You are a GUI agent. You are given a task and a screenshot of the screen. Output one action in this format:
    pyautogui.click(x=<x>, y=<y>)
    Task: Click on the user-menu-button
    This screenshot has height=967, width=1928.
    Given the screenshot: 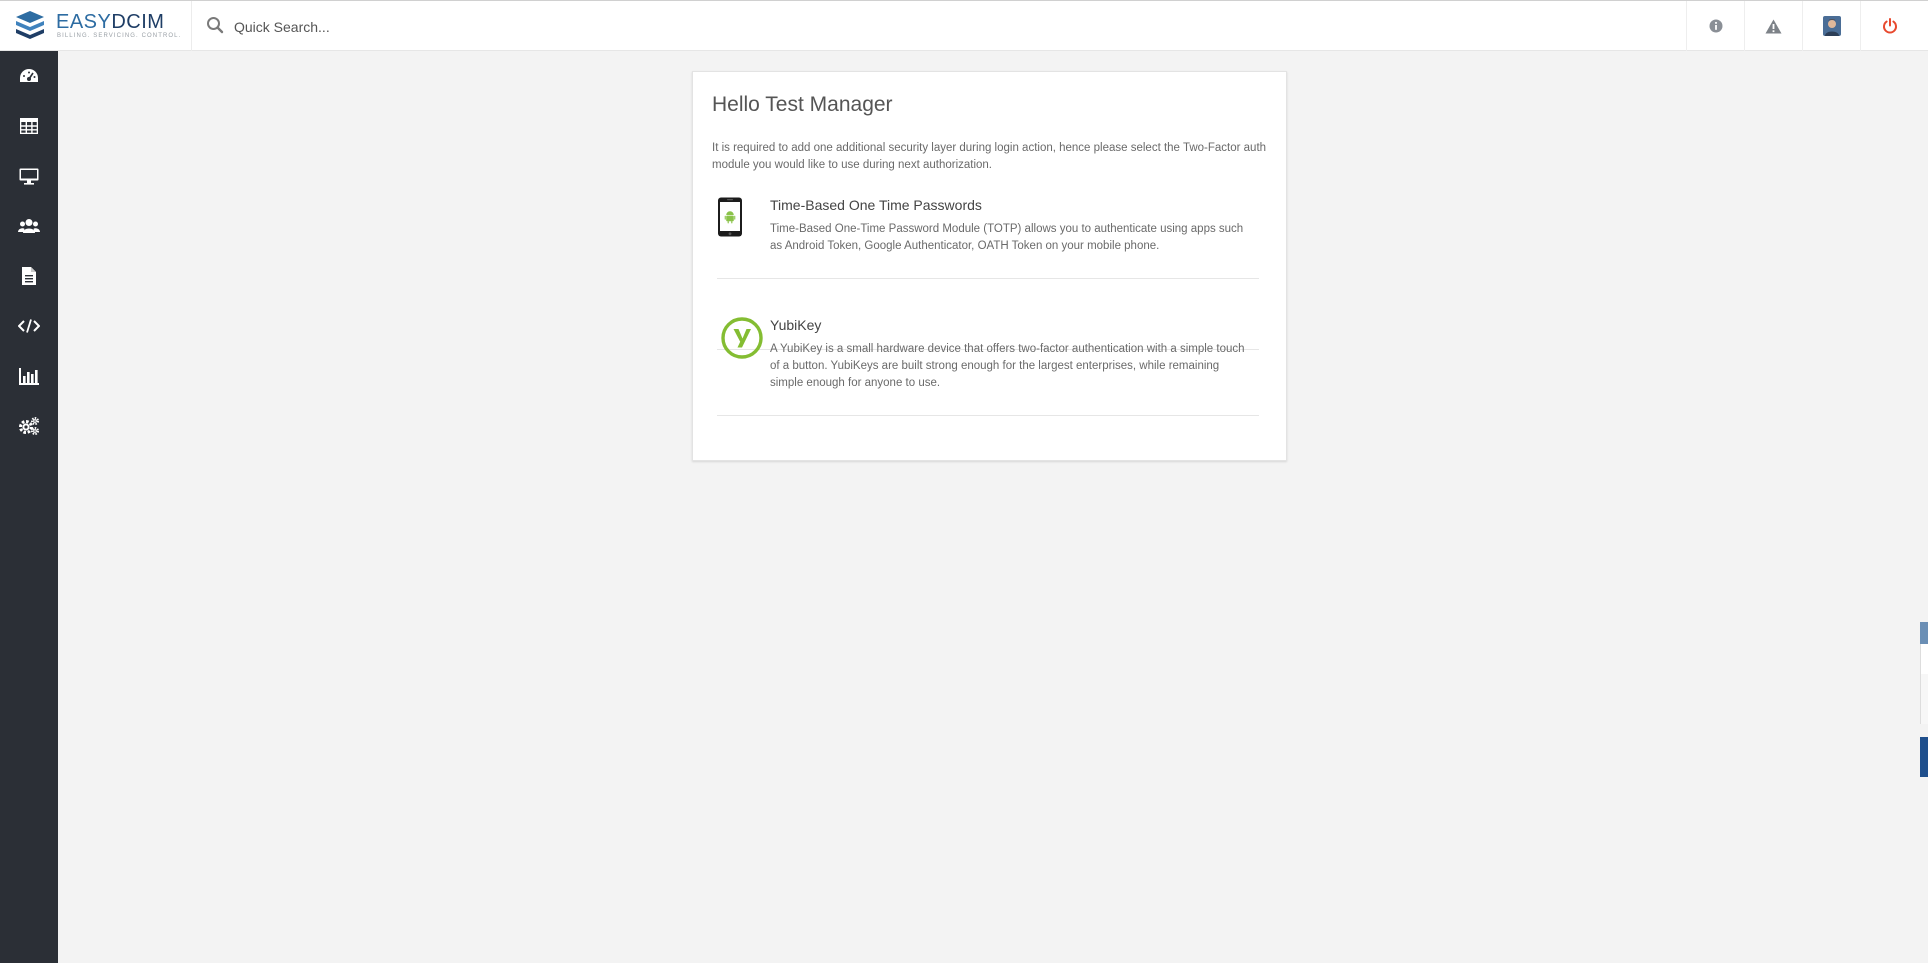 What is the action you would take?
    pyautogui.click(x=1831, y=26)
    